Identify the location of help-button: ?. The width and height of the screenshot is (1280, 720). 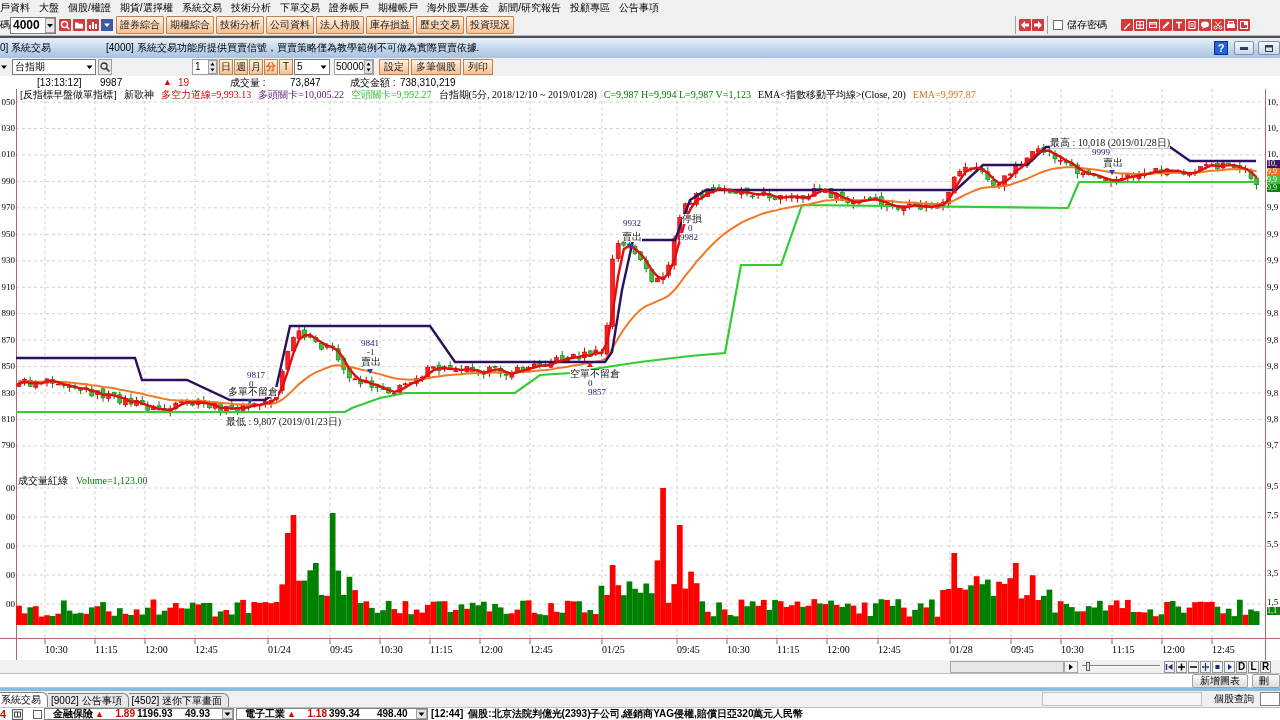
(1221, 48).